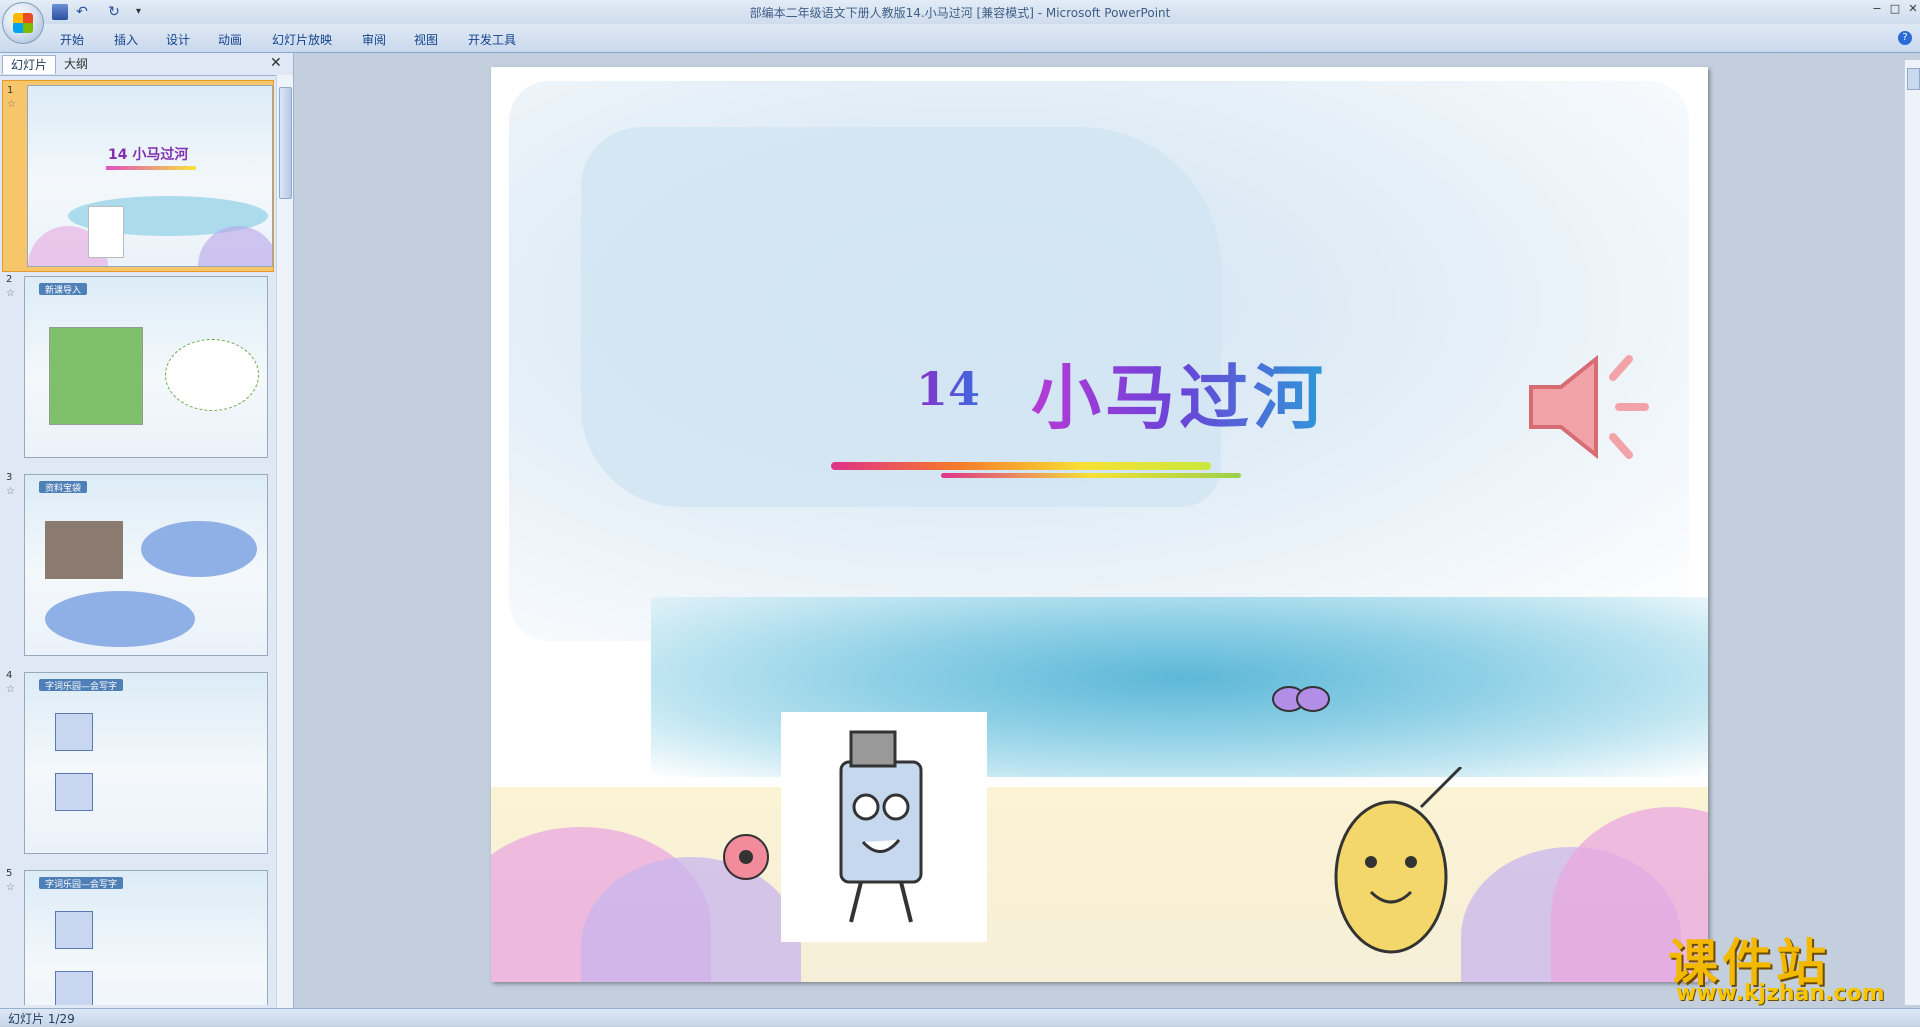 This screenshot has height=1027, width=1920. I want to click on thumbnail-preview: 新课导入, so click(146, 367).